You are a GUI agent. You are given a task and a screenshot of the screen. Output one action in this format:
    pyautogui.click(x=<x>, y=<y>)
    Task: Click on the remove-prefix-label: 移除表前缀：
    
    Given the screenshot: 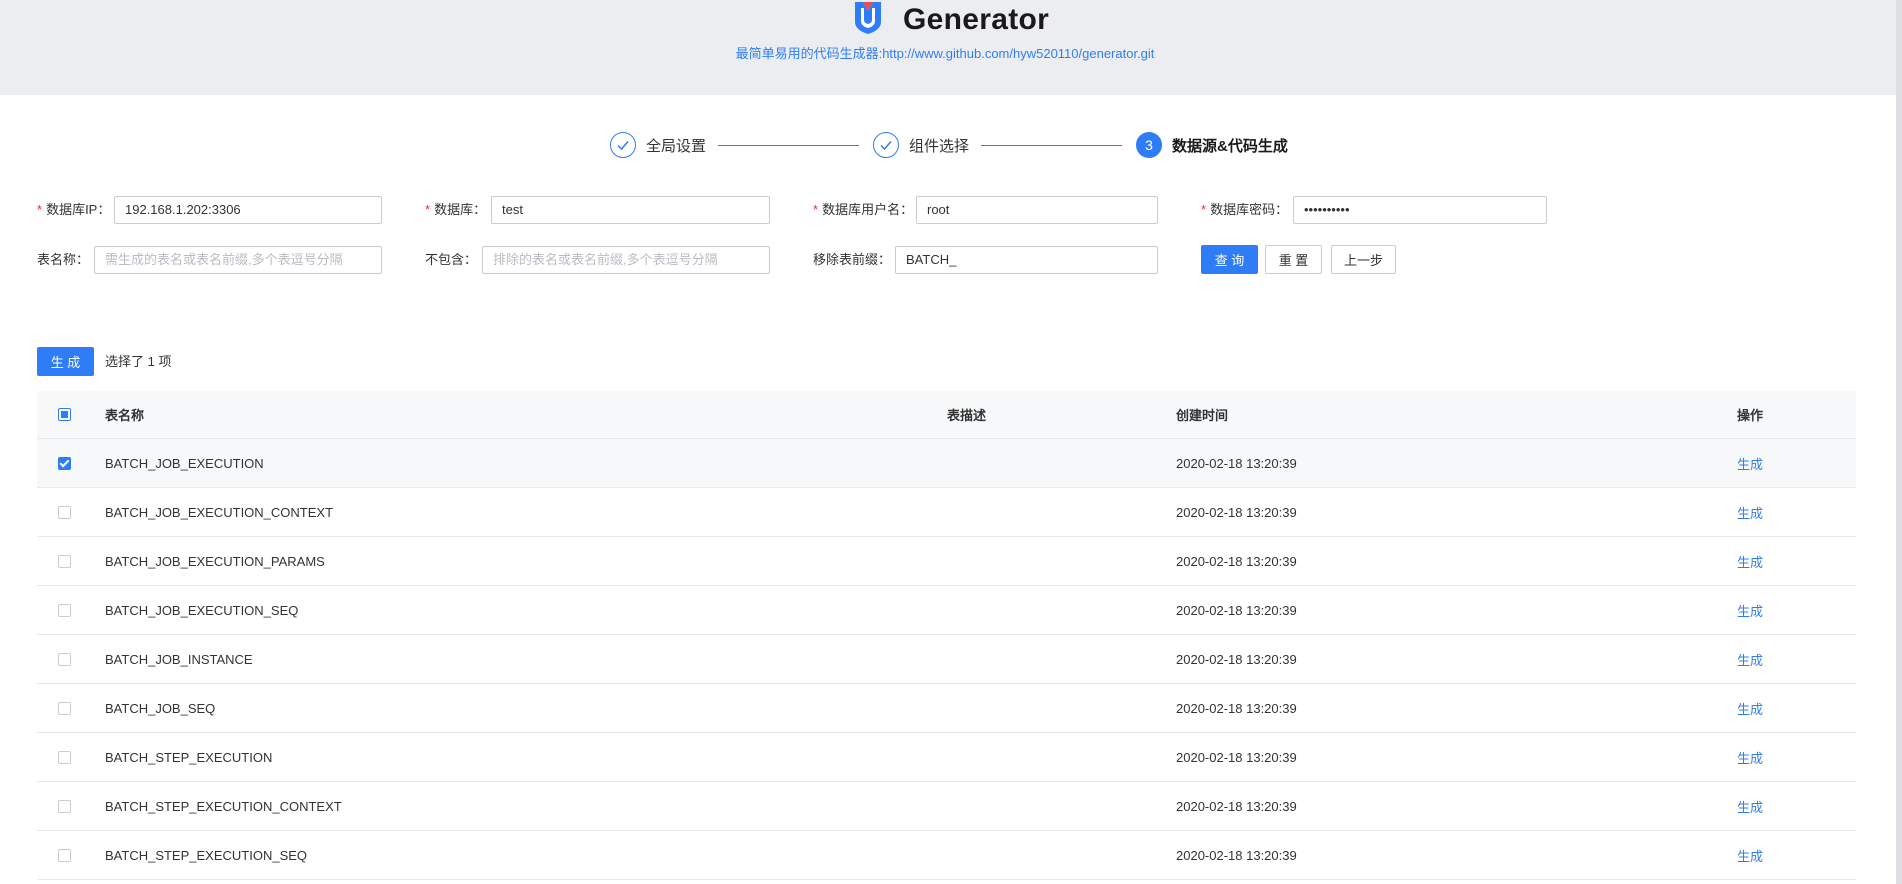 What is the action you would take?
    pyautogui.click(x=852, y=259)
    